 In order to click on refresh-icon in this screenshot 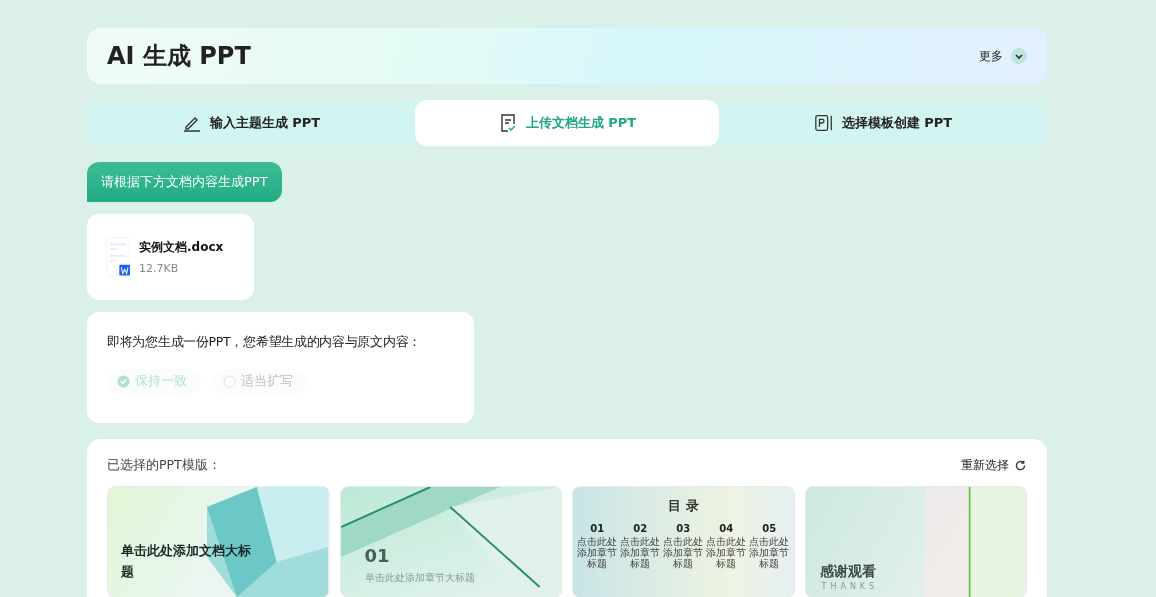, I will do `click(1020, 465)`.